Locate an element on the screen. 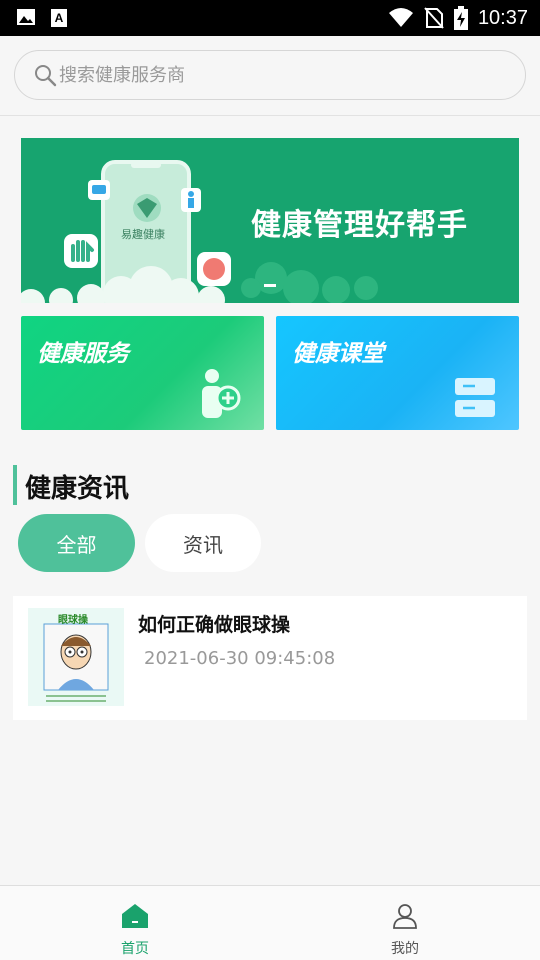  section-accent-bar is located at coordinates (15, 485).